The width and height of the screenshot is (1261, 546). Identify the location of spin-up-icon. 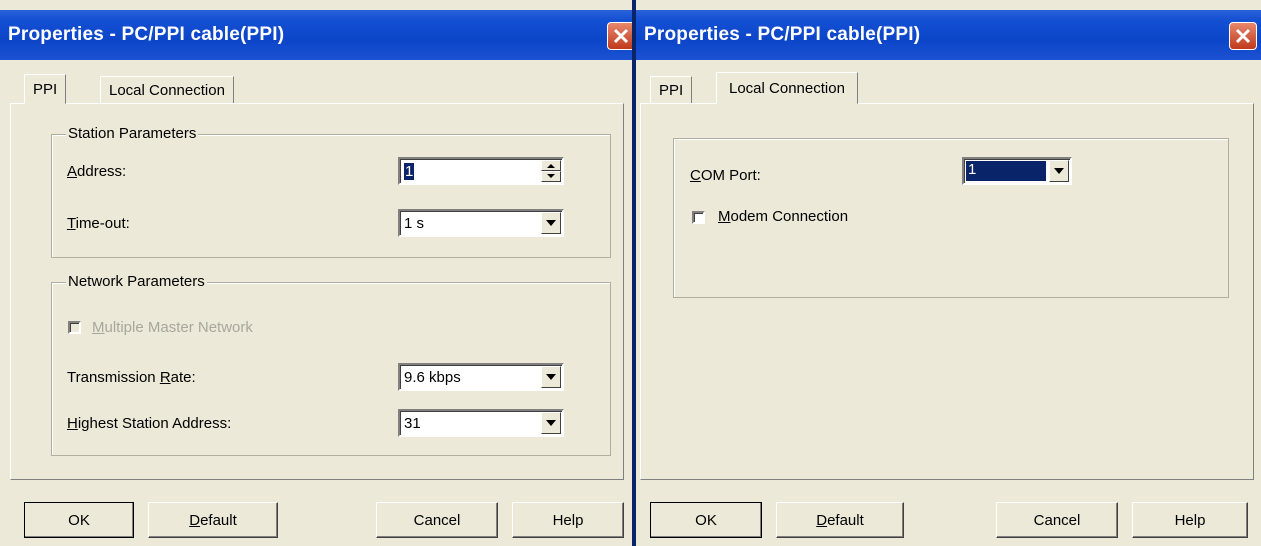
(551, 166).